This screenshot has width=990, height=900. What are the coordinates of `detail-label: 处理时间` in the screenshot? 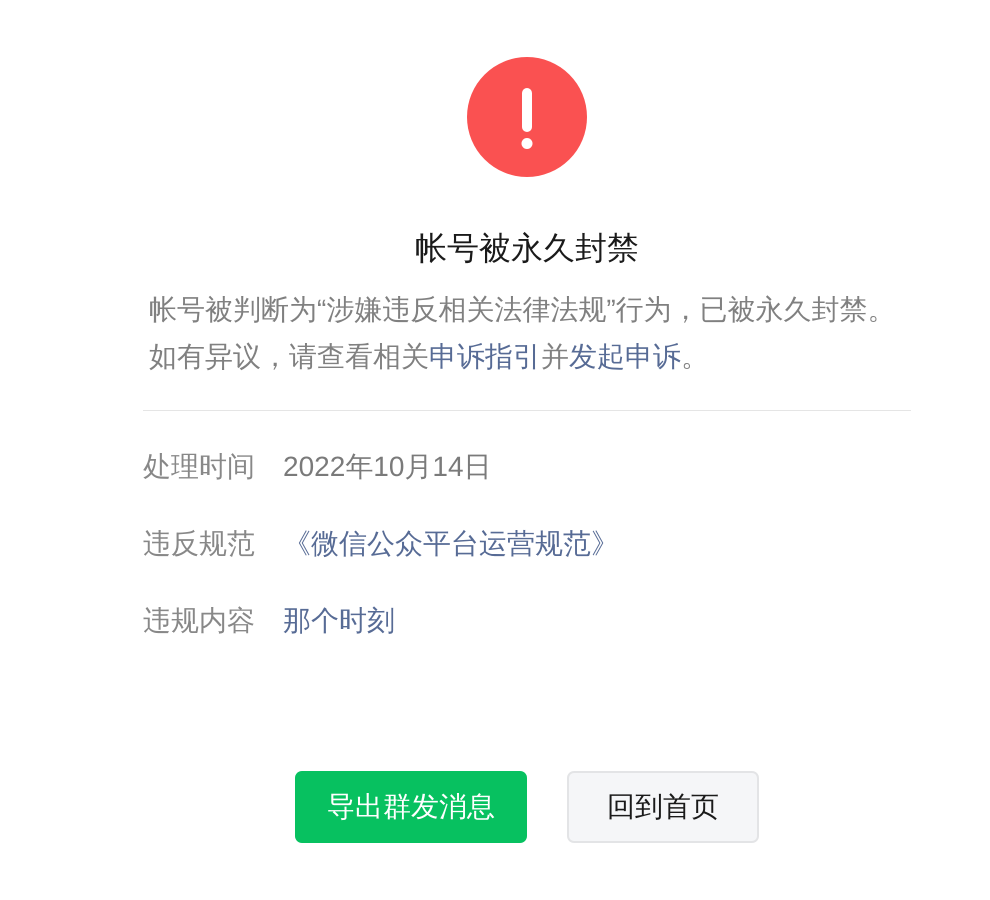 It's located at (199, 467).